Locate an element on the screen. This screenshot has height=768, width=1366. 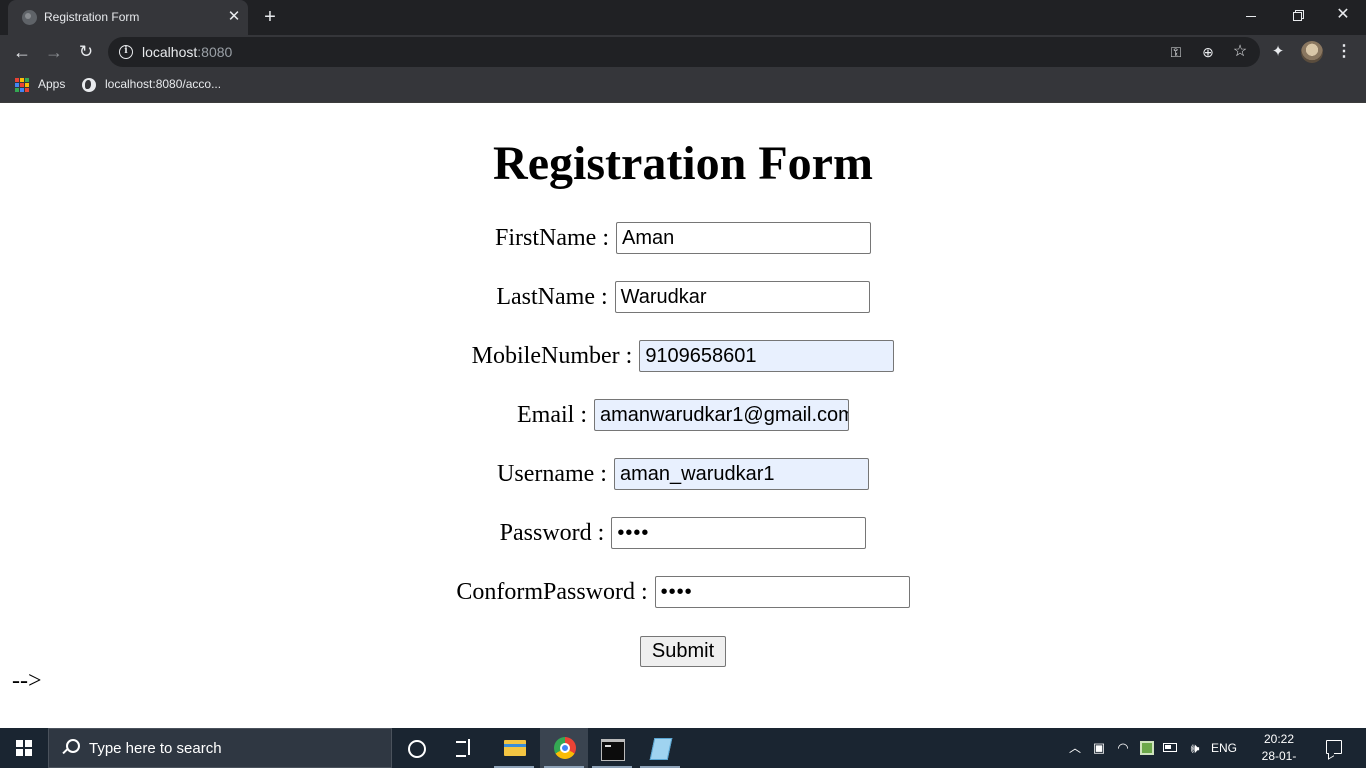
taskbar-clock: 20:22 28-01-2021 is located at coordinates (1279, 749).